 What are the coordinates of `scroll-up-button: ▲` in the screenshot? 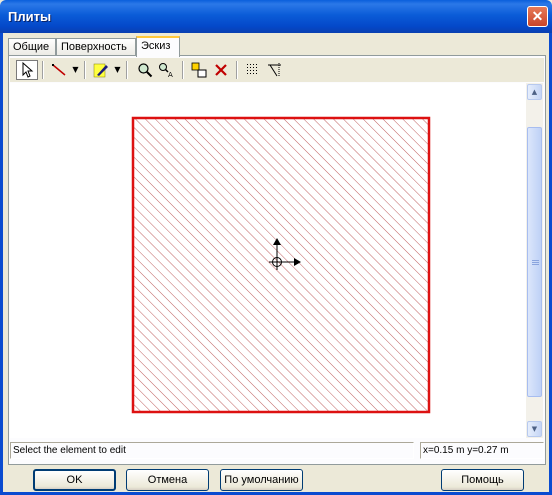 It's located at (534, 92).